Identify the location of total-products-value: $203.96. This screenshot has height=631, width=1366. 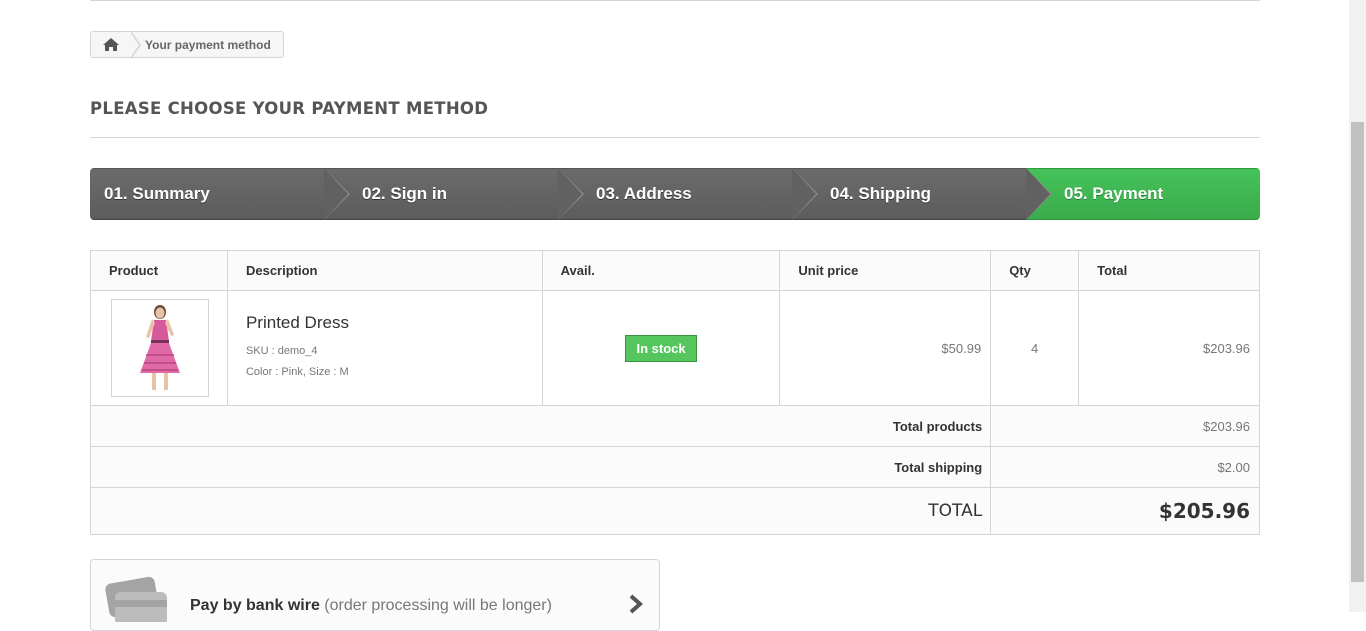
(1125, 426).